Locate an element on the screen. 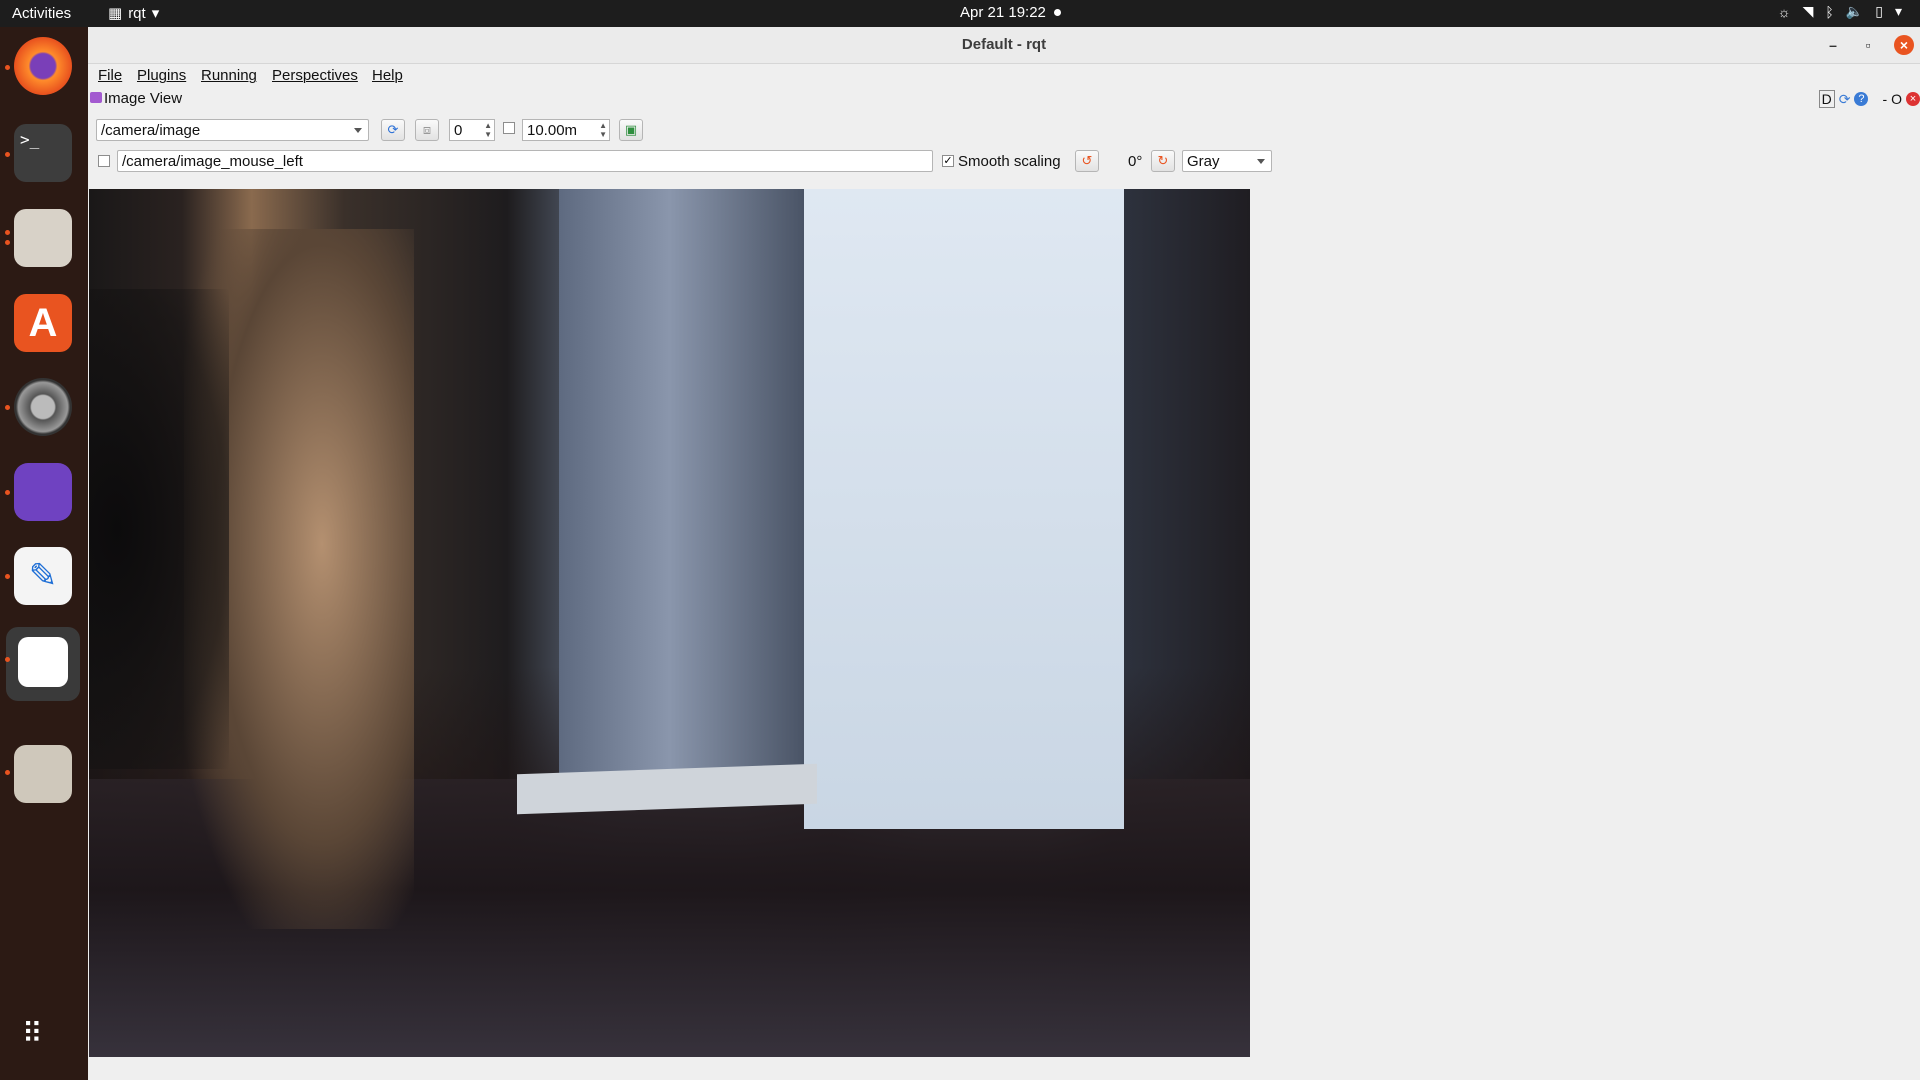 The image size is (1920, 1080). show-apps-dots-icon is located at coordinates (43, 664).